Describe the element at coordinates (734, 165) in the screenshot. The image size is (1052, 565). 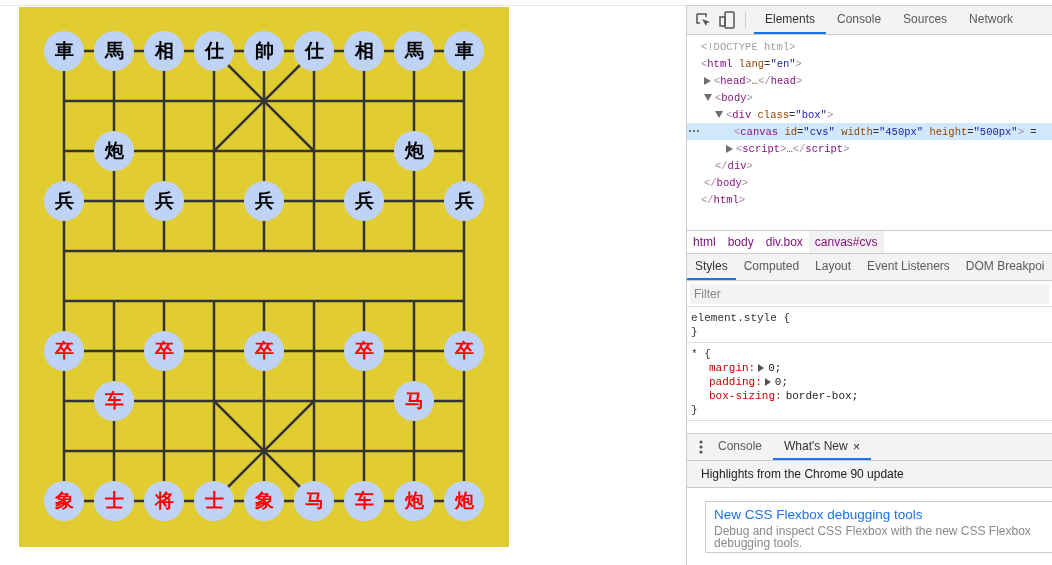
I see `closing-tag: </div>` at that location.